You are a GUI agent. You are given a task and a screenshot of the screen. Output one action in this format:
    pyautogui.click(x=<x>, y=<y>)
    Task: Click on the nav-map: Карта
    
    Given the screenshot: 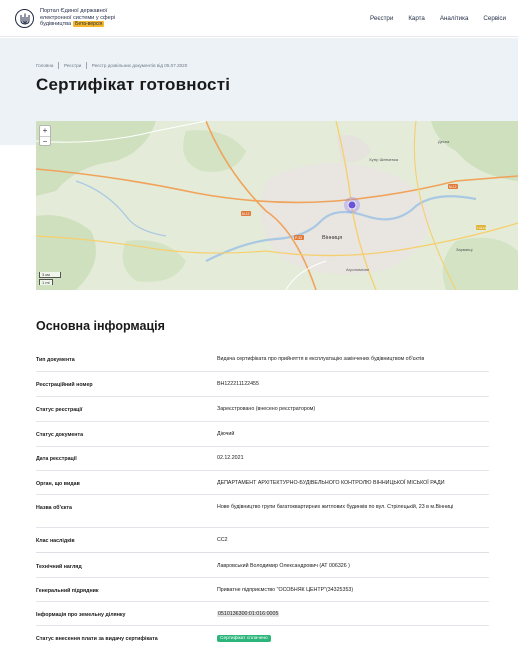 What is the action you would take?
    pyautogui.click(x=416, y=18)
    